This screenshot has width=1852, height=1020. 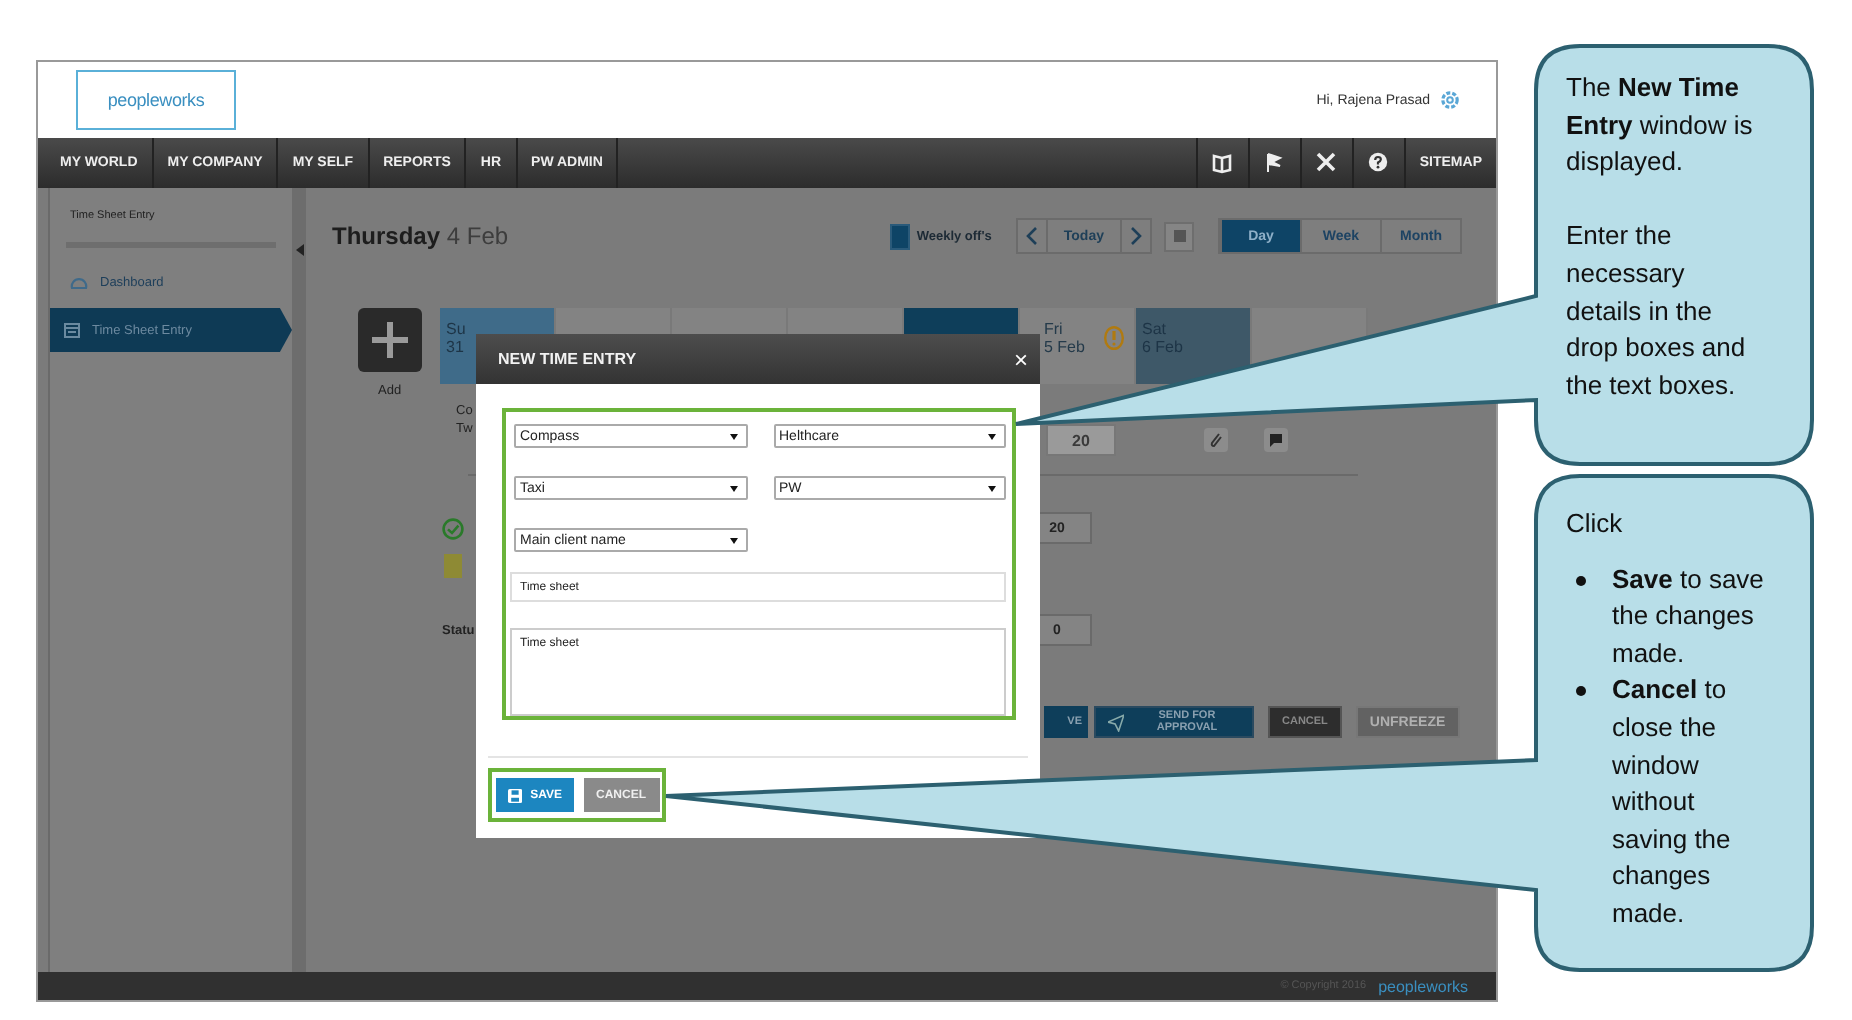 I want to click on day-date: 31, so click(x=456, y=347).